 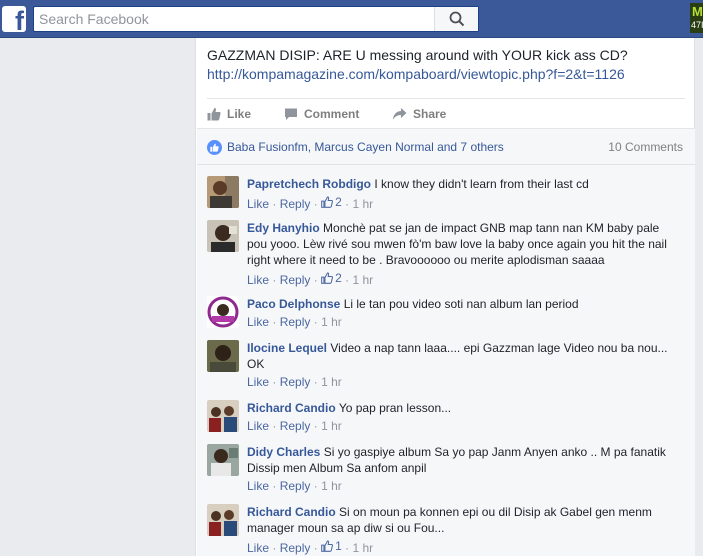 I want to click on facebook-logo-icon: f, so click(x=14, y=19).